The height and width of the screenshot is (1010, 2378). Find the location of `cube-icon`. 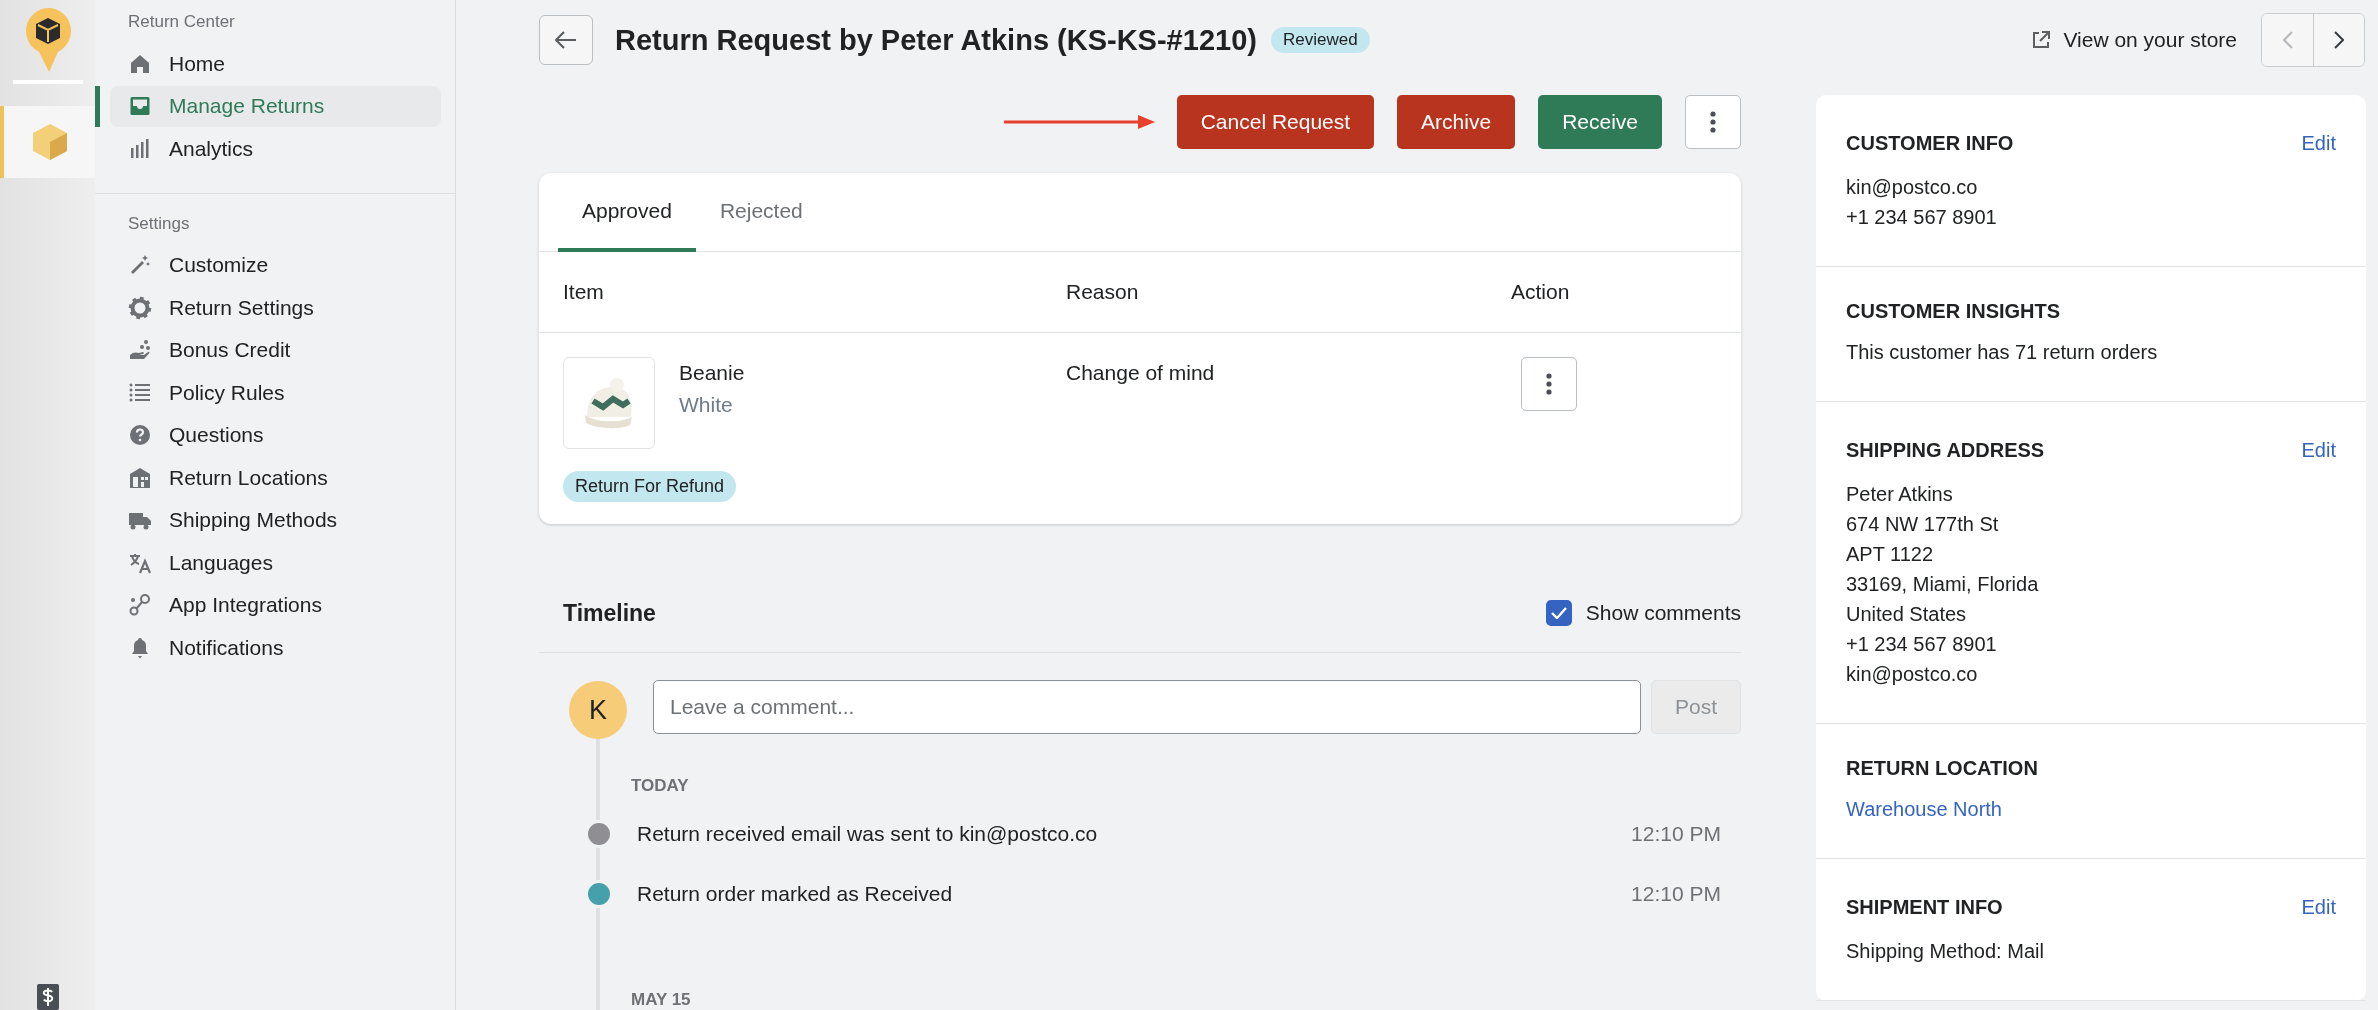

cube-icon is located at coordinates (49, 142).